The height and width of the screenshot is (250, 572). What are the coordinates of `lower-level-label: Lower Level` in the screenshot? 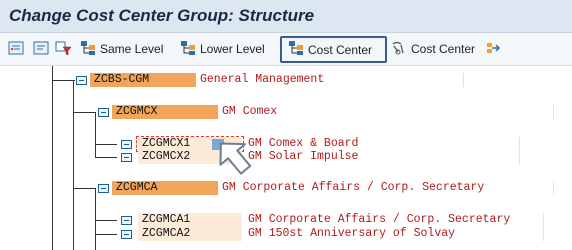 It's located at (232, 49).